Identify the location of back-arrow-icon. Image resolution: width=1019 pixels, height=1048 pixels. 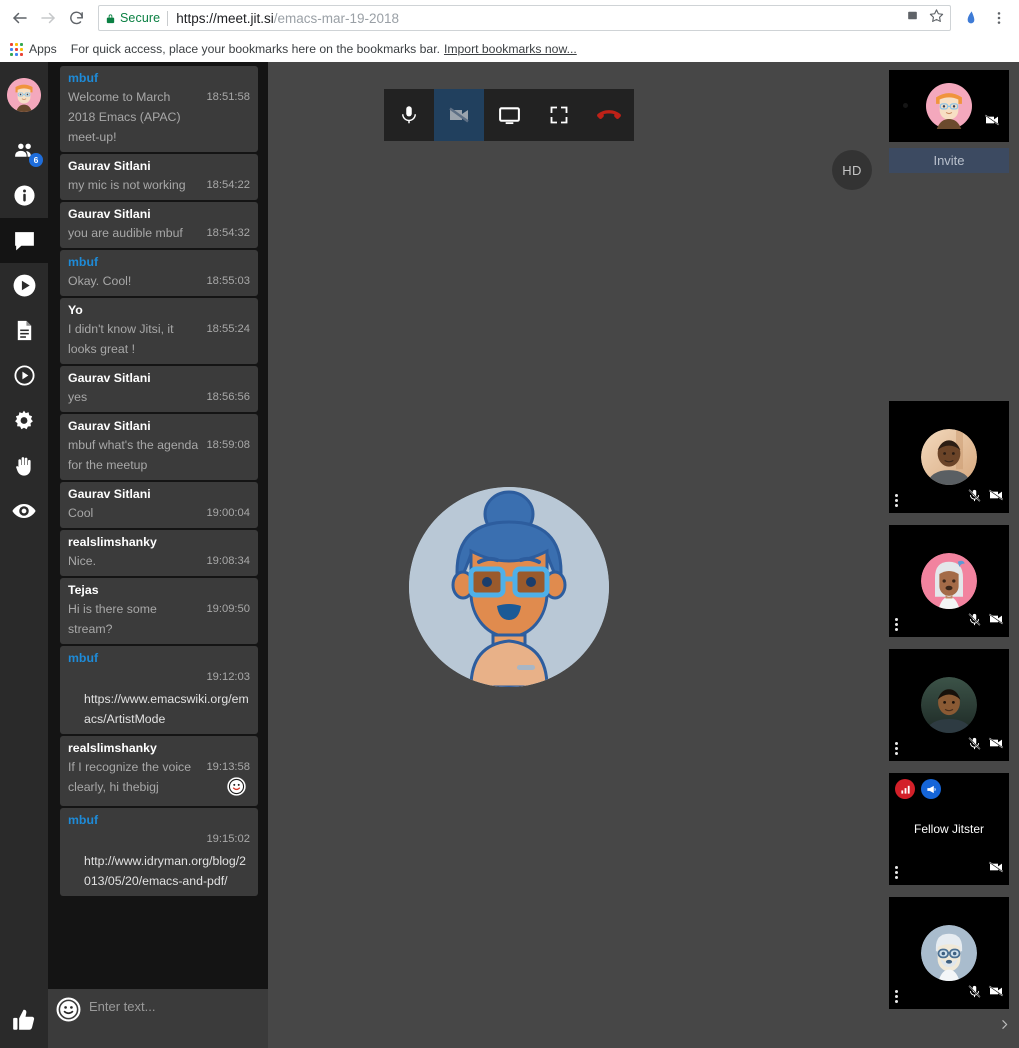
(20, 18).